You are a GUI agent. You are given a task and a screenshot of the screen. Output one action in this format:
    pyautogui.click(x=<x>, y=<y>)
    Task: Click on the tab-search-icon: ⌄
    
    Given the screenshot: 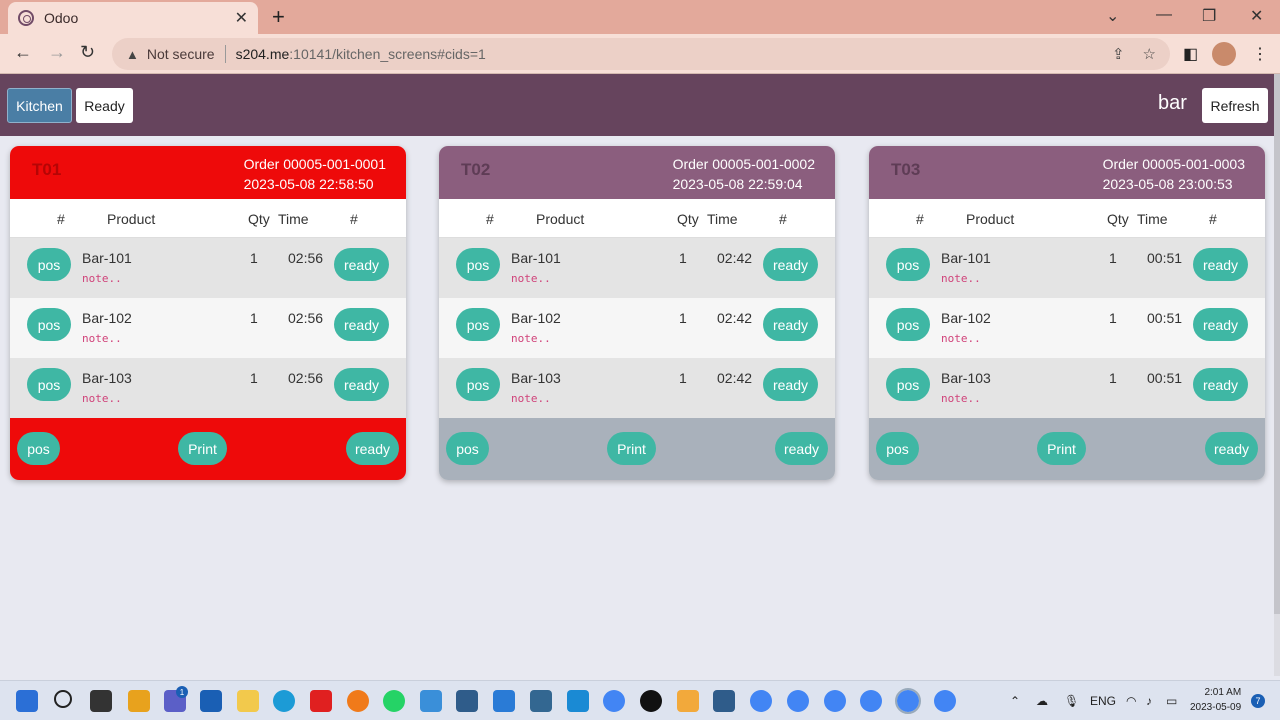 What is the action you would take?
    pyautogui.click(x=1112, y=16)
    